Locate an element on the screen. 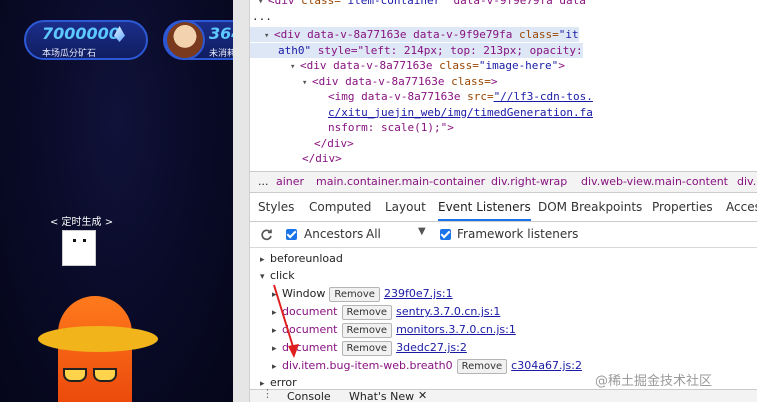  dom-tag: <img data-v-8a77163e is located at coordinates (398, 96).